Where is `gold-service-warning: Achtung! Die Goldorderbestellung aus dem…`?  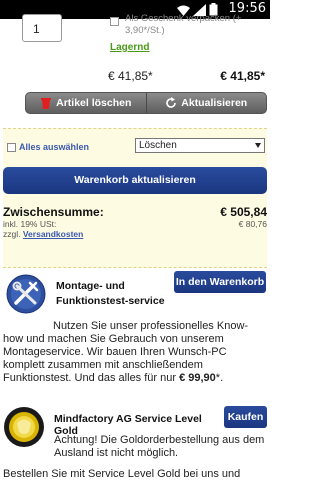
gold-service-warning: Achtung! Die Goldorderbestellung aus dem… is located at coordinates (159, 446).